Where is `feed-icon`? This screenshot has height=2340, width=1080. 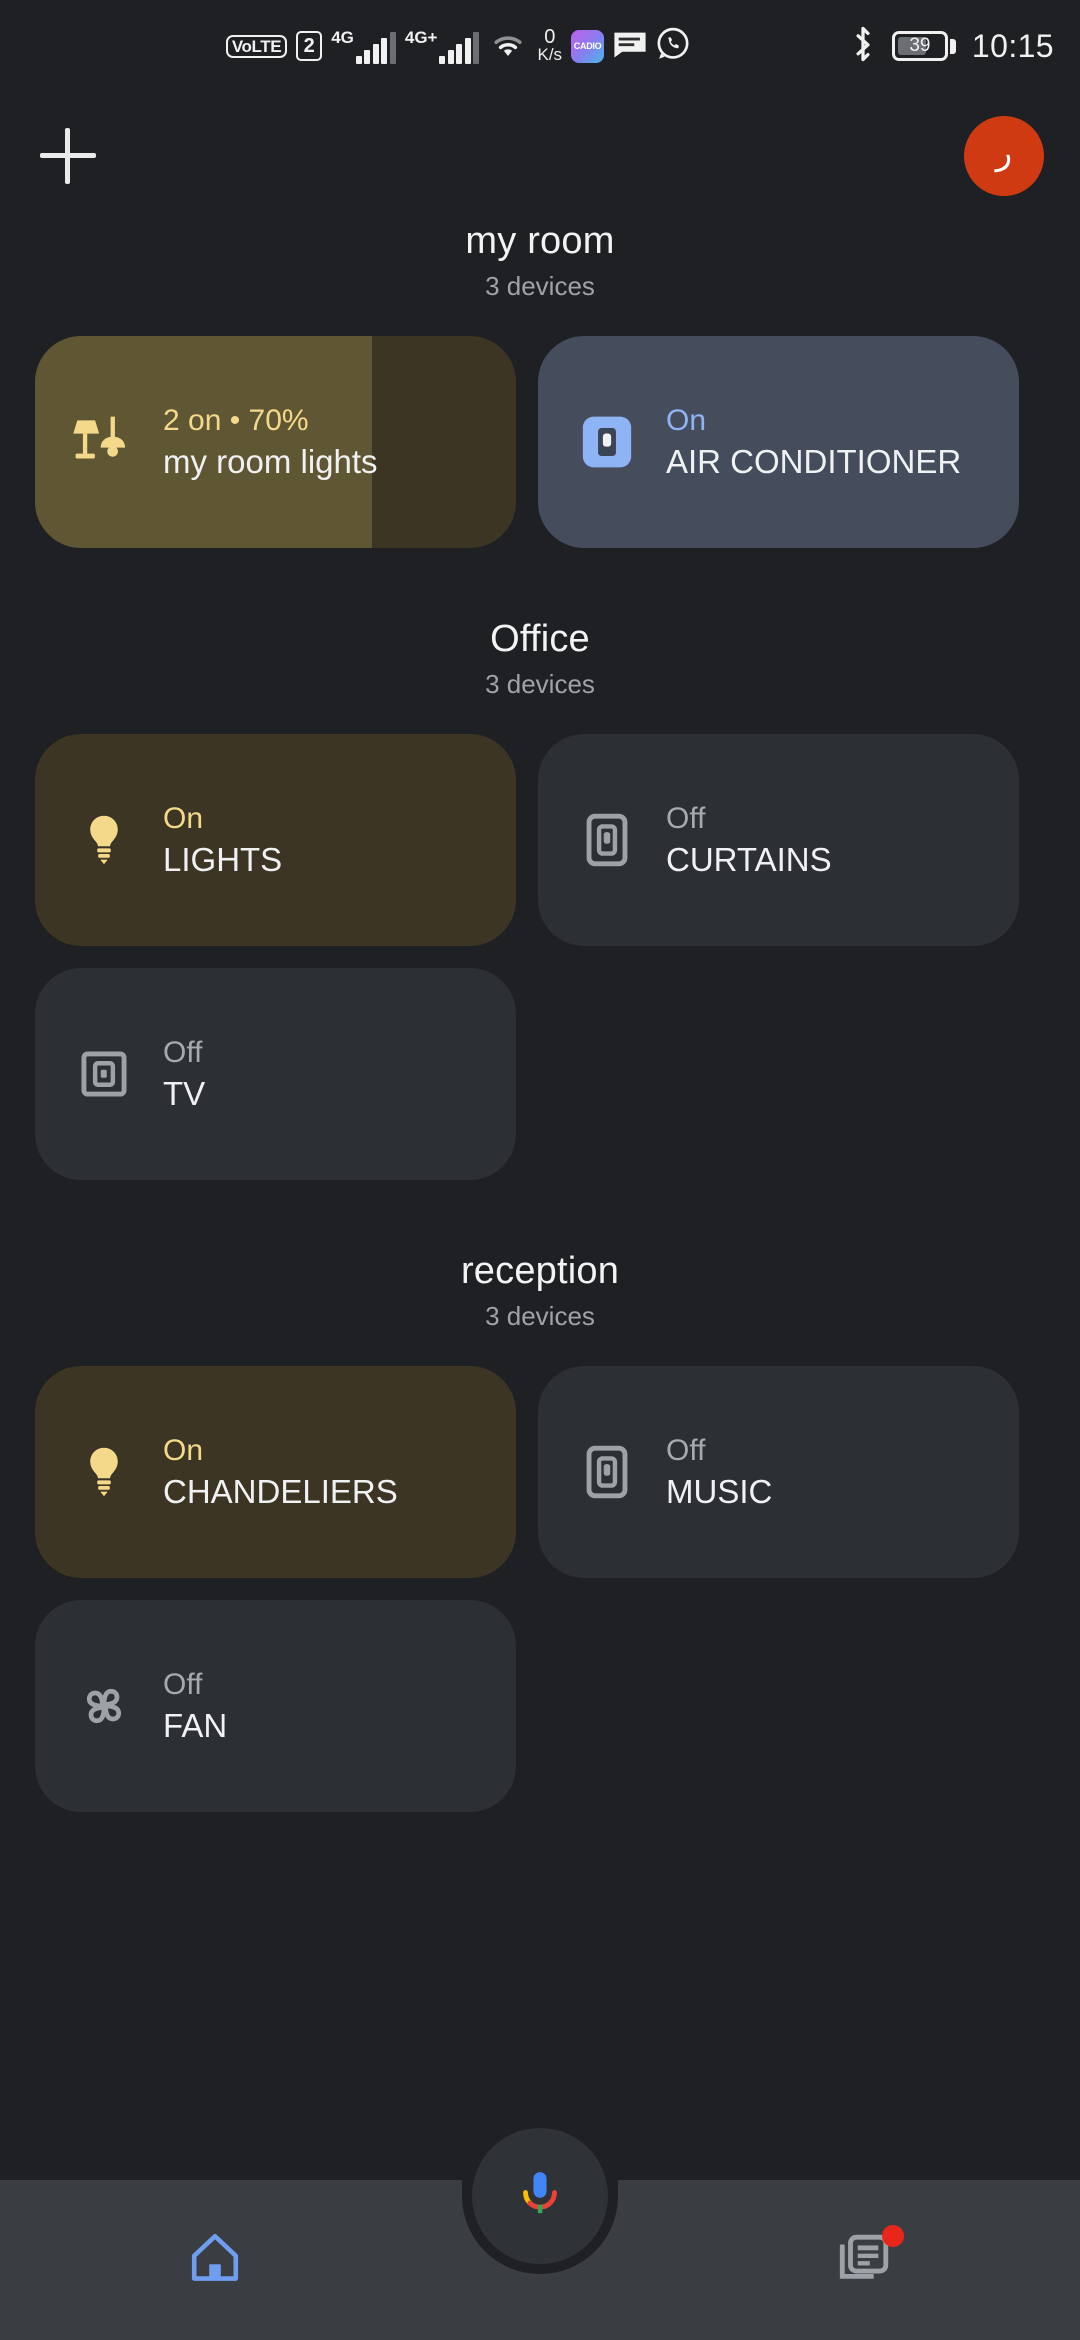
feed-icon is located at coordinates (870, 2258).